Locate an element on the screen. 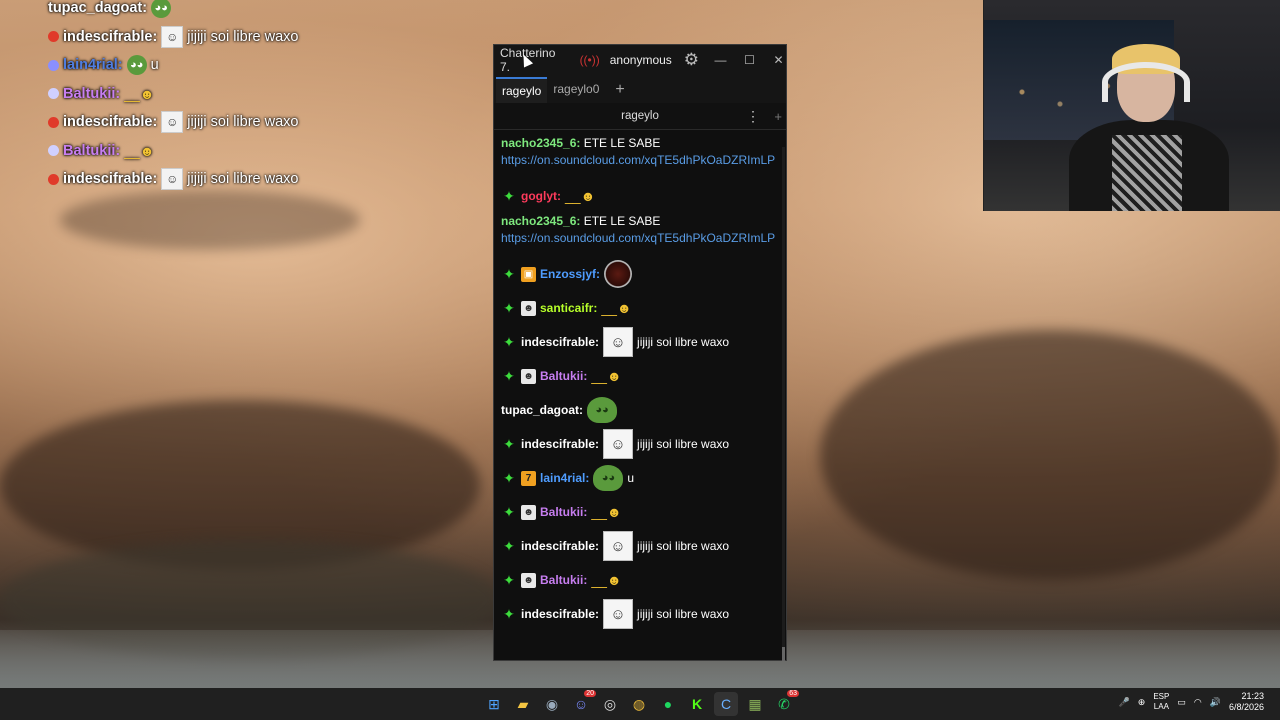 The height and width of the screenshot is (720, 1280). overlay-username: lain4rial: is located at coordinates (93, 65).